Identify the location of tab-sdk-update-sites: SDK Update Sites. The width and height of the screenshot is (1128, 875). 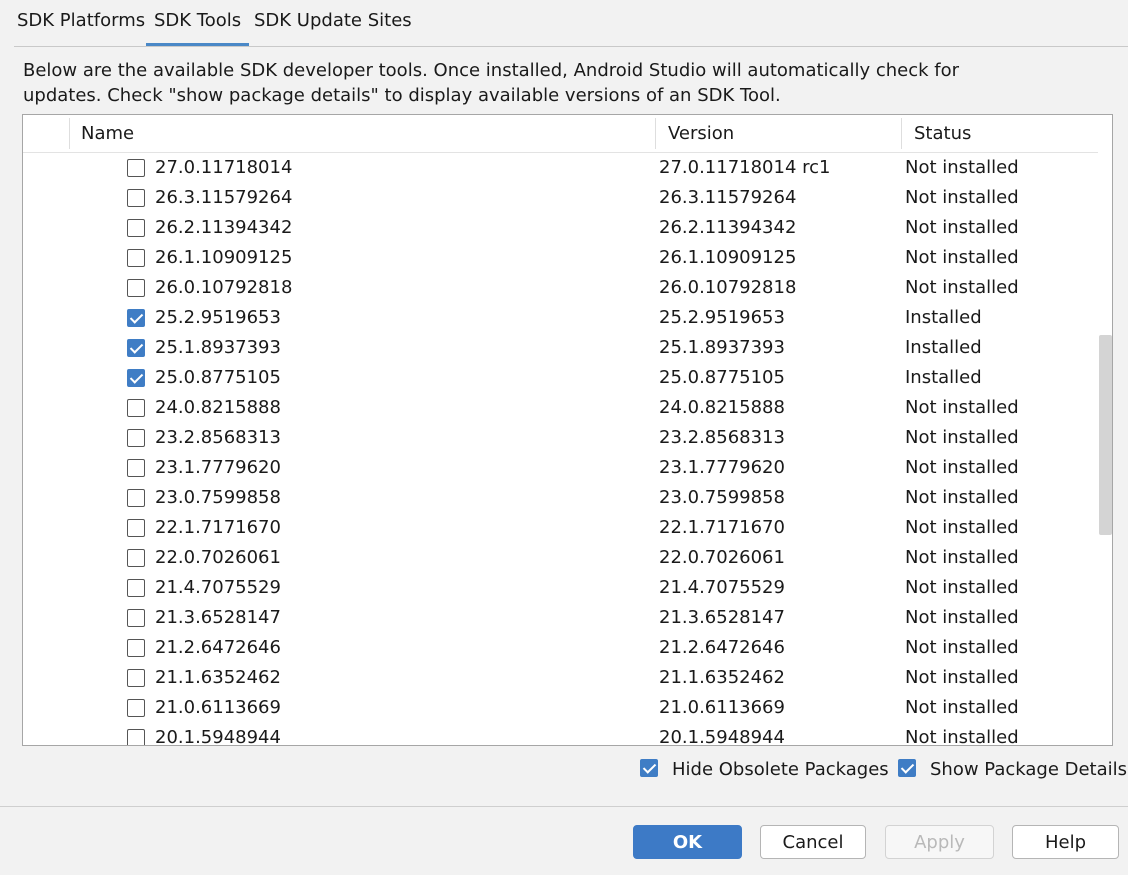
(333, 23).